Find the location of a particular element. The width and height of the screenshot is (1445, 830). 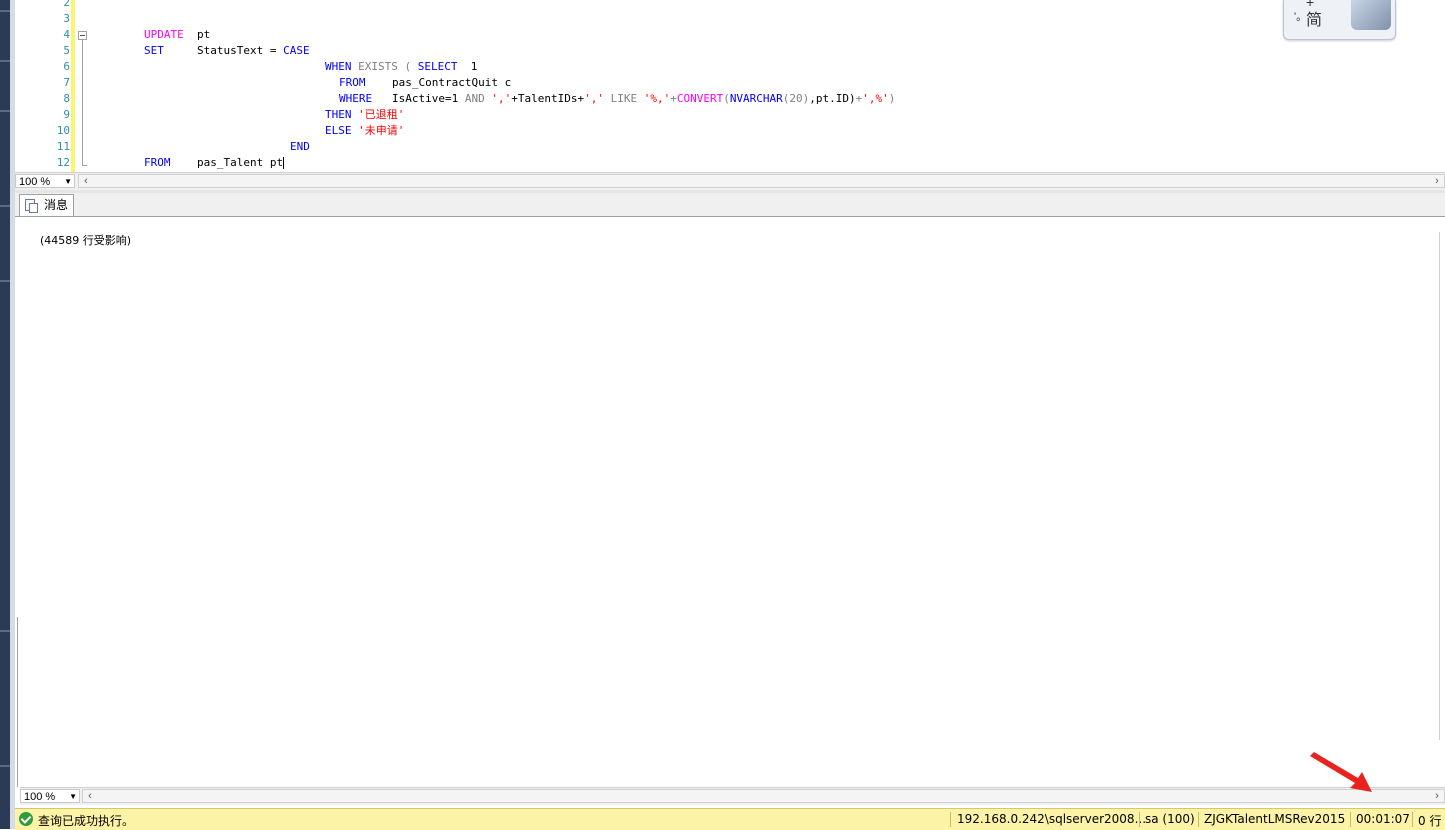

code-token: ',%' is located at coordinates (875, 98).